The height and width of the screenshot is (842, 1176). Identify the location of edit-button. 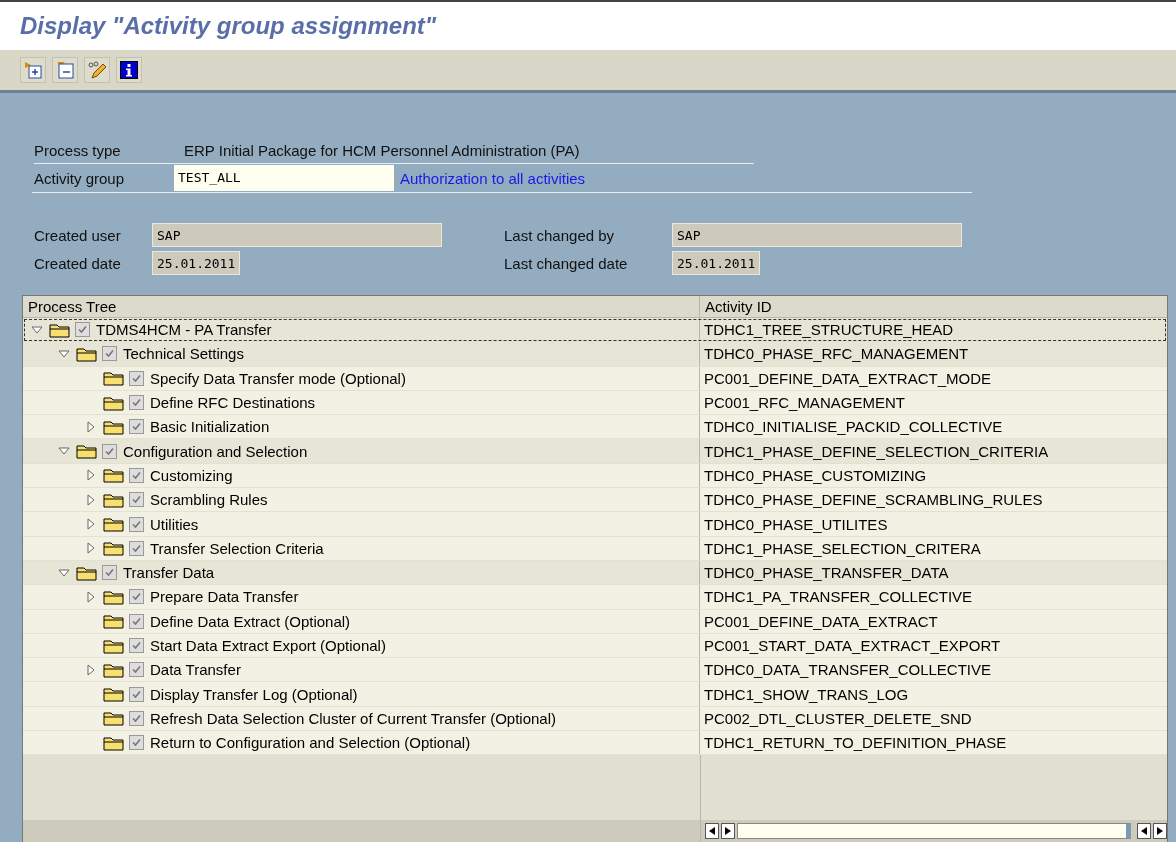
(97, 70).